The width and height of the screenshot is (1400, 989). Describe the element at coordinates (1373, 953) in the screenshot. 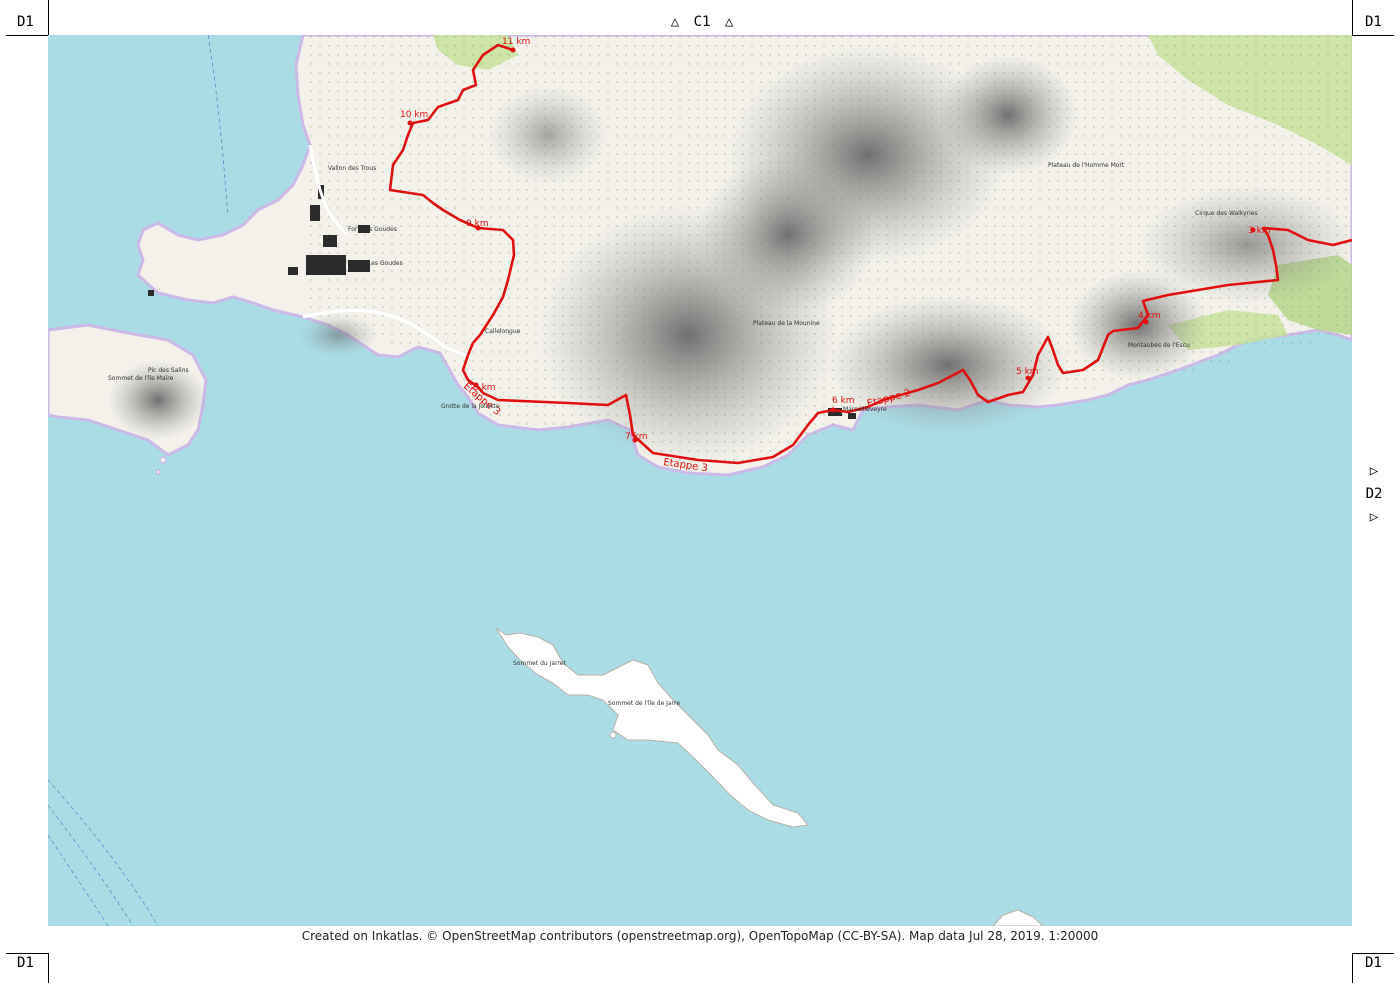

I see `frame-line-bottom-right` at that location.